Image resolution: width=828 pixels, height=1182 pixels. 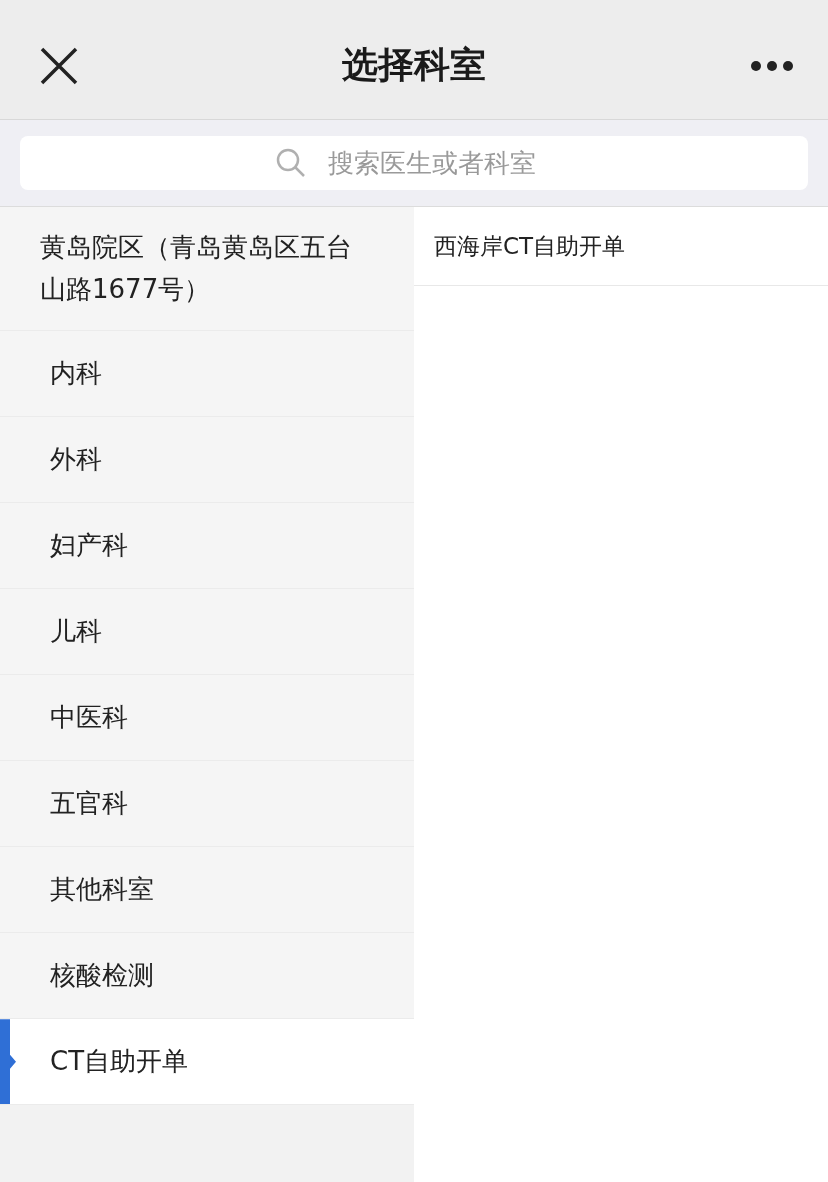 I want to click on sub-department-item: 西海岸CT自助开单, so click(x=621, y=246).